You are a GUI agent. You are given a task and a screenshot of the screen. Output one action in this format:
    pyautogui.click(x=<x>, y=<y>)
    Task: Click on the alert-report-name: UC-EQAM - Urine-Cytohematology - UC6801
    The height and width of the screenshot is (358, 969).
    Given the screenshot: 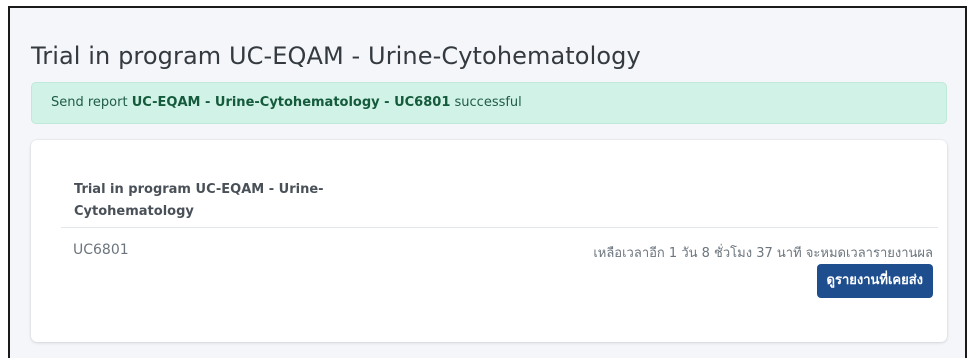 What is the action you would take?
    pyautogui.click(x=291, y=102)
    